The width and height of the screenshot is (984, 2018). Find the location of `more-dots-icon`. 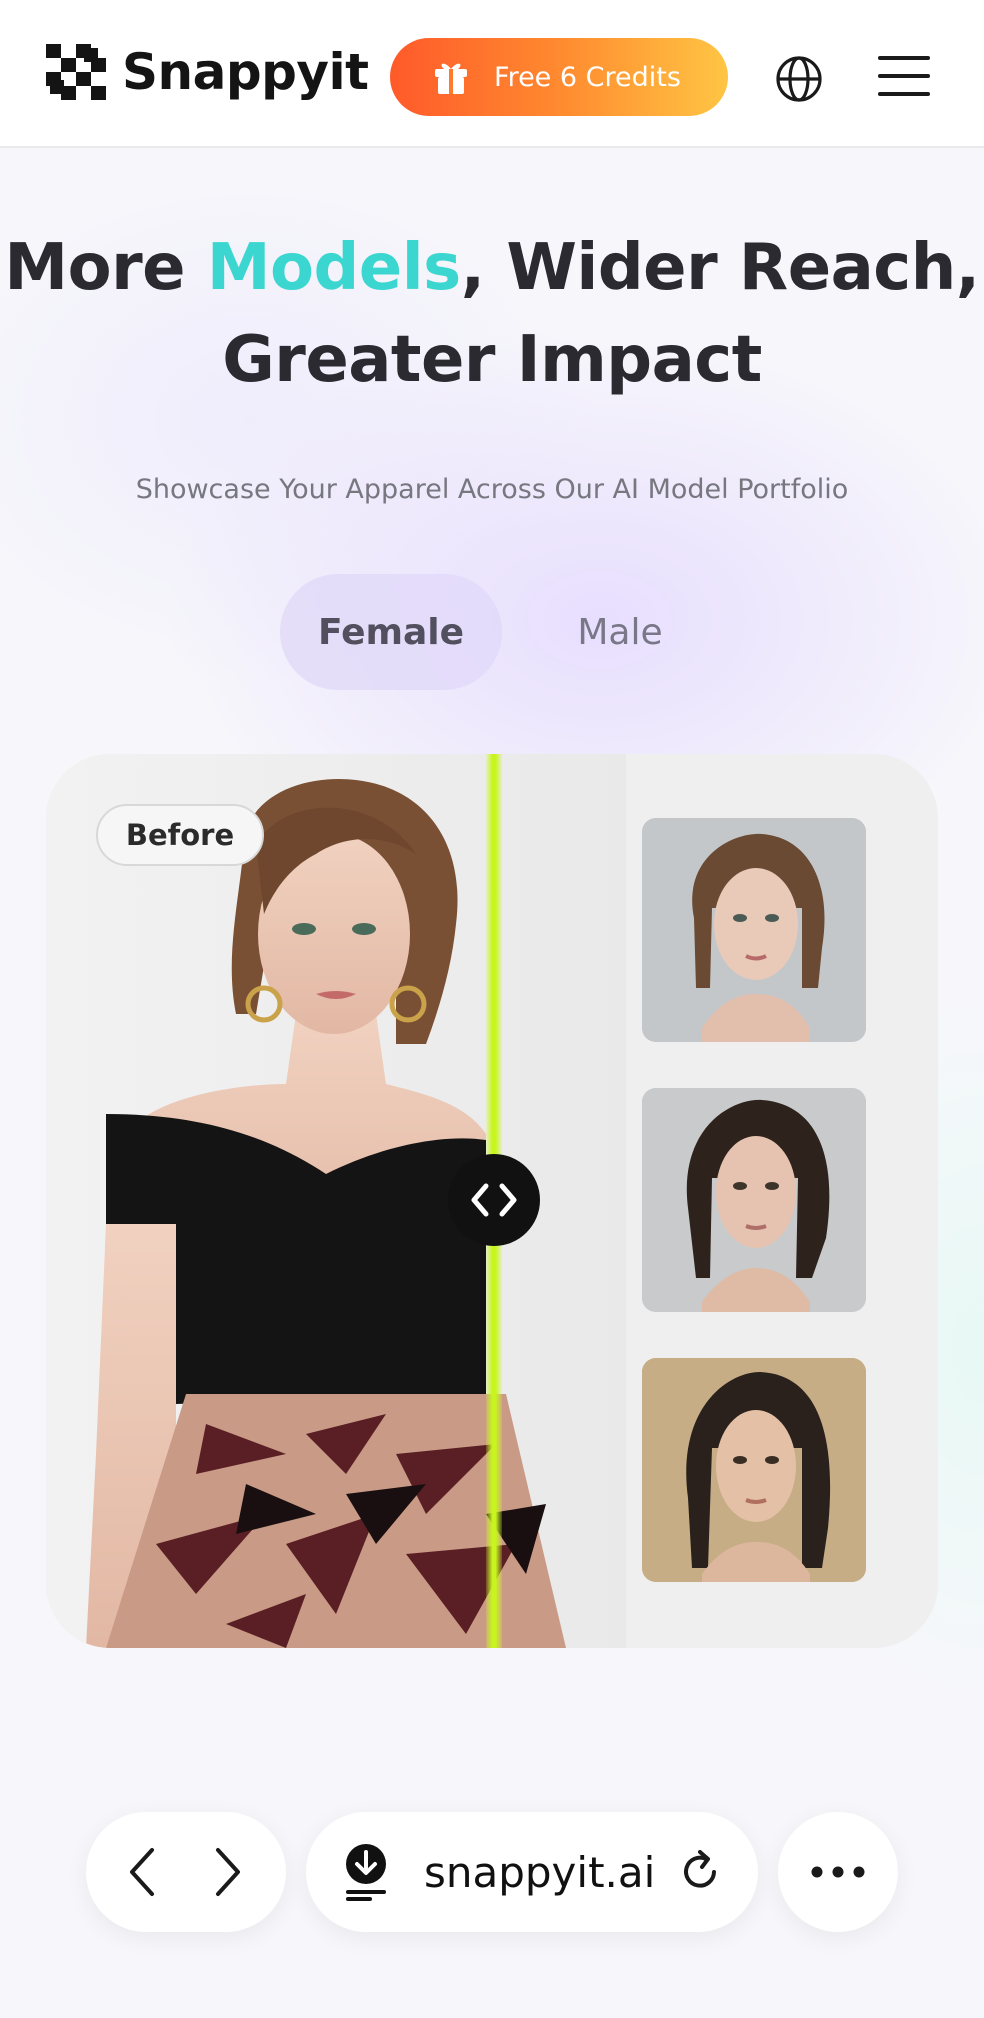

more-dots-icon is located at coordinates (838, 1872).